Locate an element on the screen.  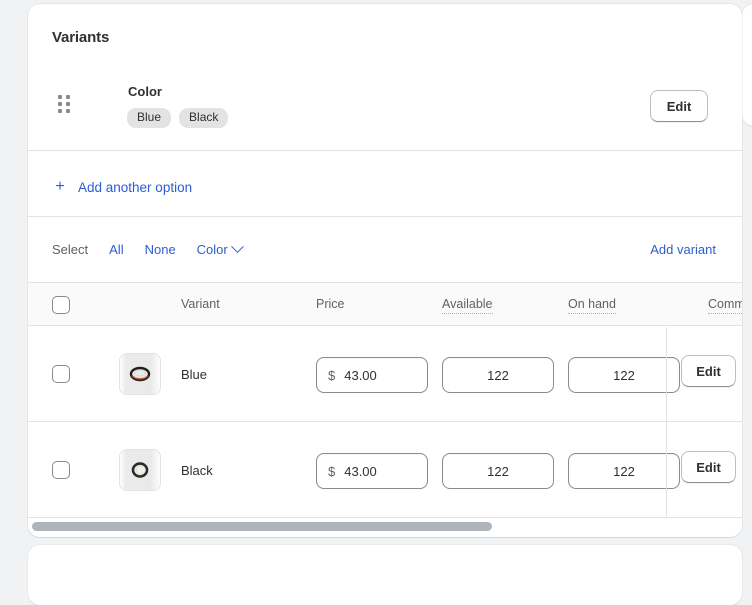
sticky-column-separator is located at coordinates (666, 422).